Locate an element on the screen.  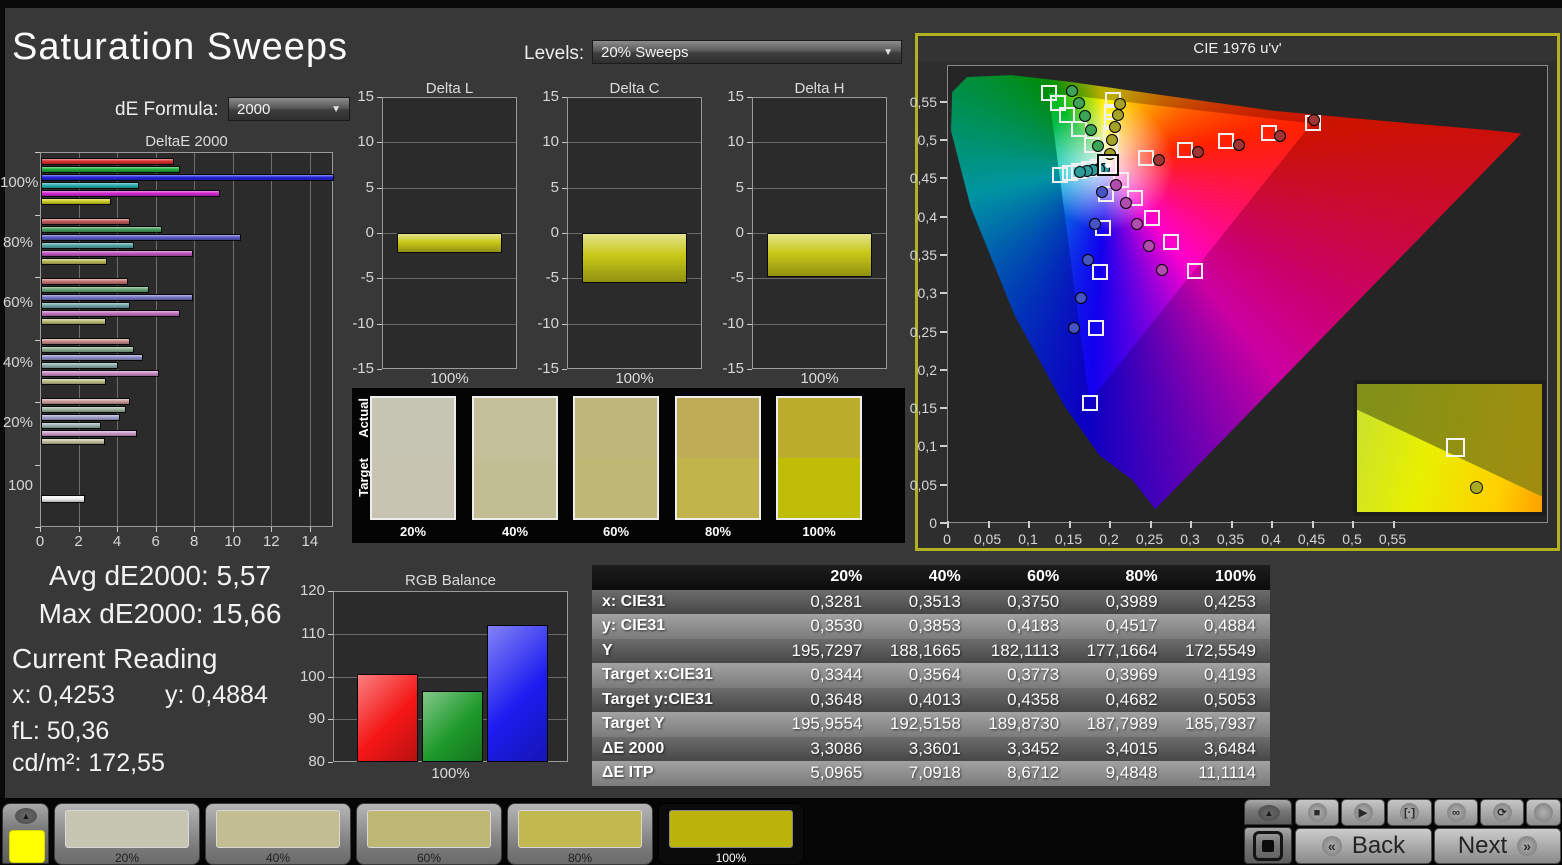
table-cell: 0,3530 is located at coordinates (836, 625).